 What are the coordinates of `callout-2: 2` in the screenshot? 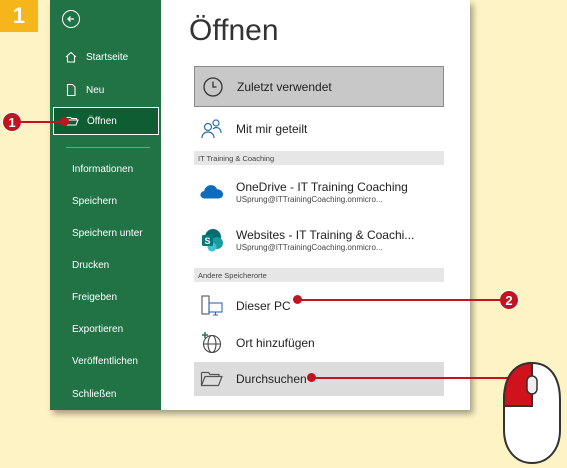 It's located at (509, 300).